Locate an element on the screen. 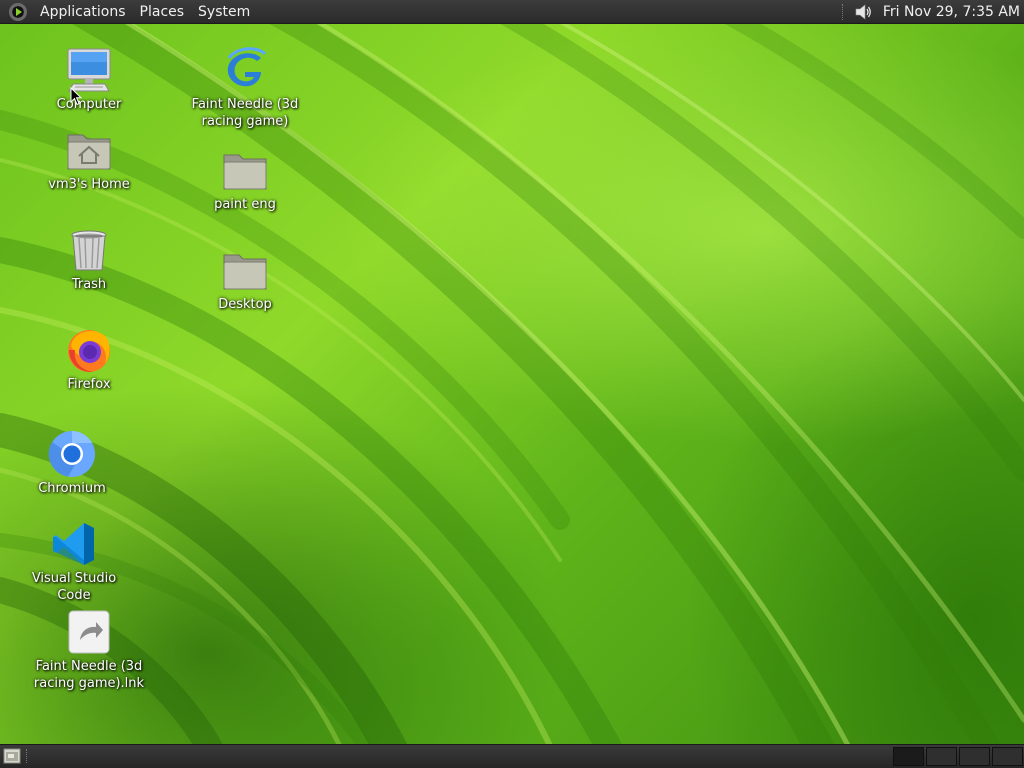 The image size is (1024, 768). vscode-icon is located at coordinates (73, 544).